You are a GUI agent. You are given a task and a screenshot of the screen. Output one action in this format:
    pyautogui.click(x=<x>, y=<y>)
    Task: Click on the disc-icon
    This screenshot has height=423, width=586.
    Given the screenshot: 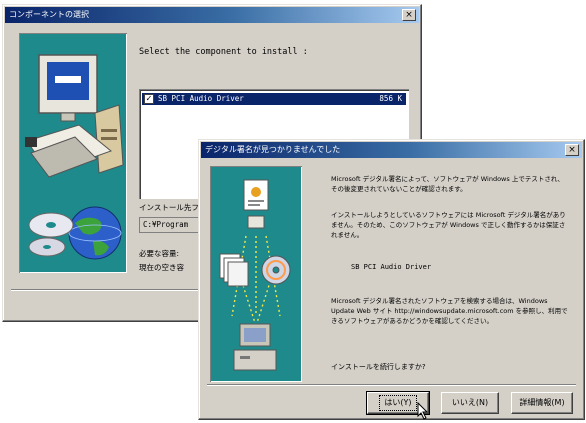 What is the action you would take?
    pyautogui.click(x=51, y=234)
    